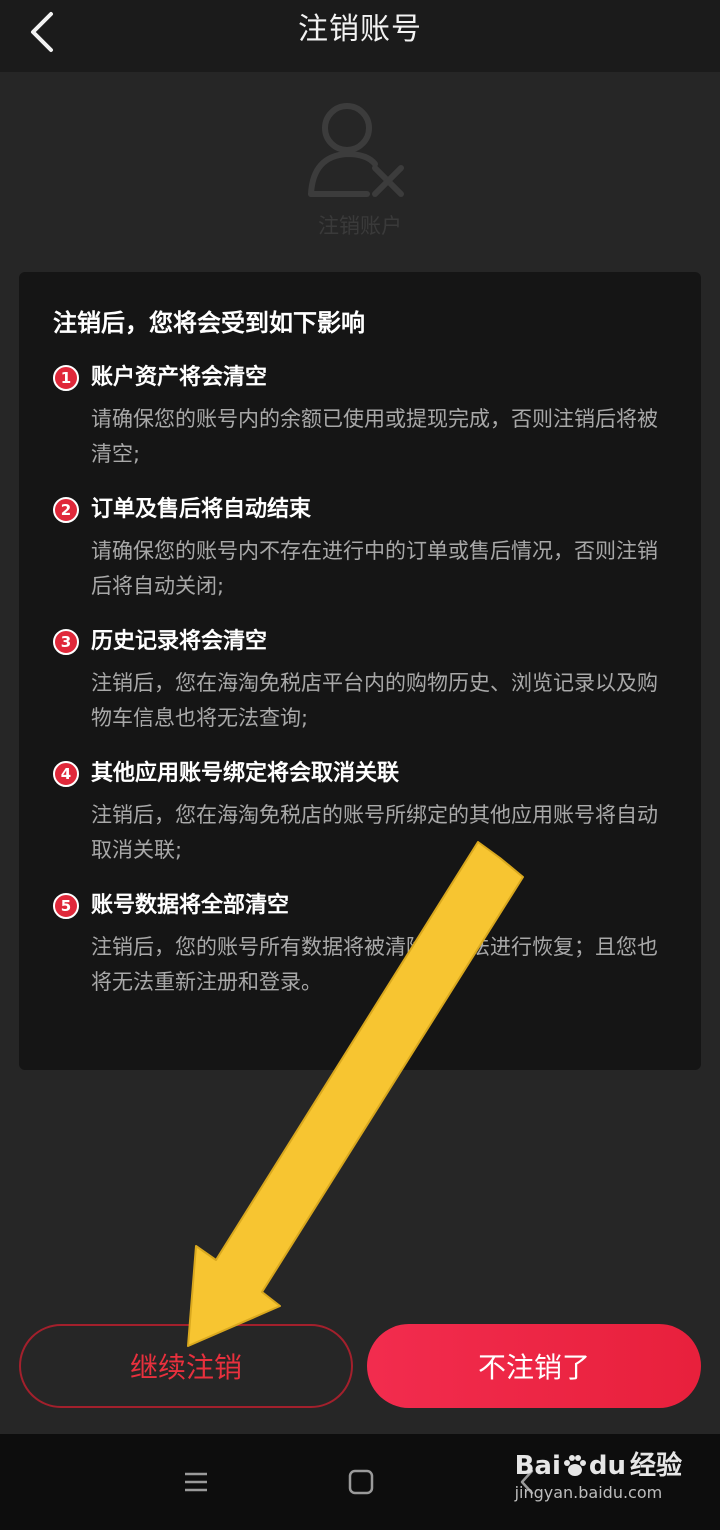 This screenshot has height=1530, width=720. Describe the element at coordinates (574, 1465) in the screenshot. I see `paw-icon` at that location.